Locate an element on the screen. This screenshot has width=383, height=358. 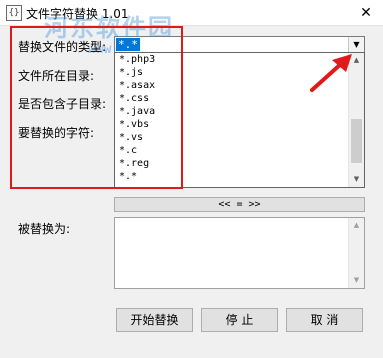
stop-button: 停 止 is located at coordinates (239, 320).